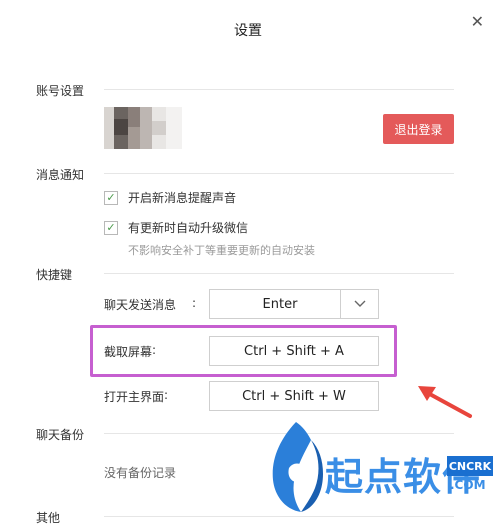 The image size is (496, 526). Describe the element at coordinates (111, 197) in the screenshot. I see `checkbox-sound: ✓` at that location.